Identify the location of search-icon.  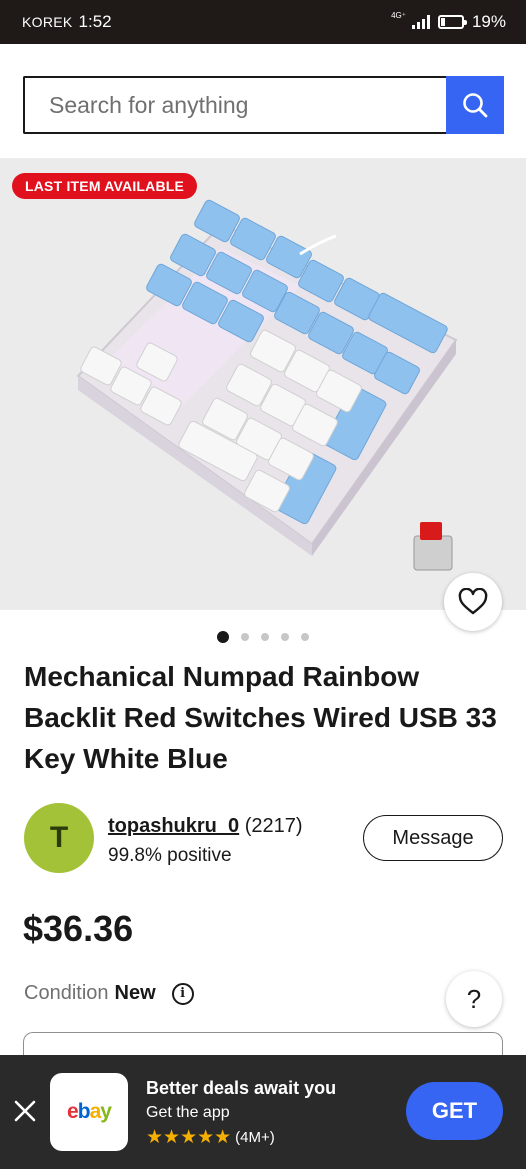
(475, 105).